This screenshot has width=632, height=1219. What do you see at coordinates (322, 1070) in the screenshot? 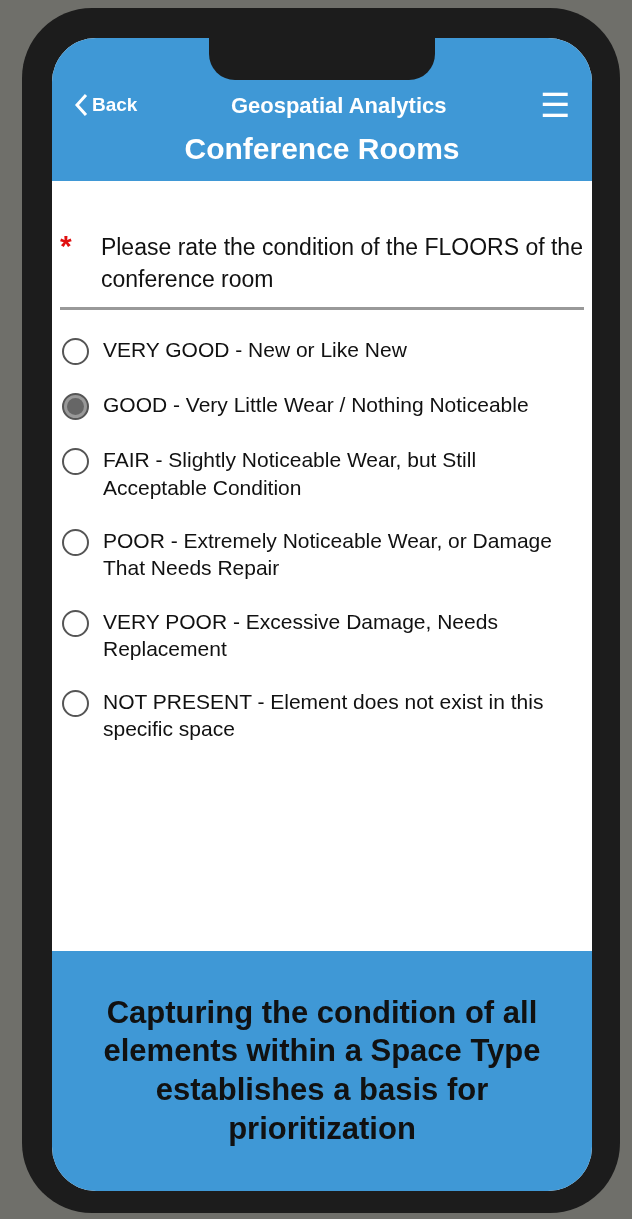
I see `banner-text: Capturing the condition of all elements within a Space Type establishes a basis for prioritization` at bounding box center [322, 1070].